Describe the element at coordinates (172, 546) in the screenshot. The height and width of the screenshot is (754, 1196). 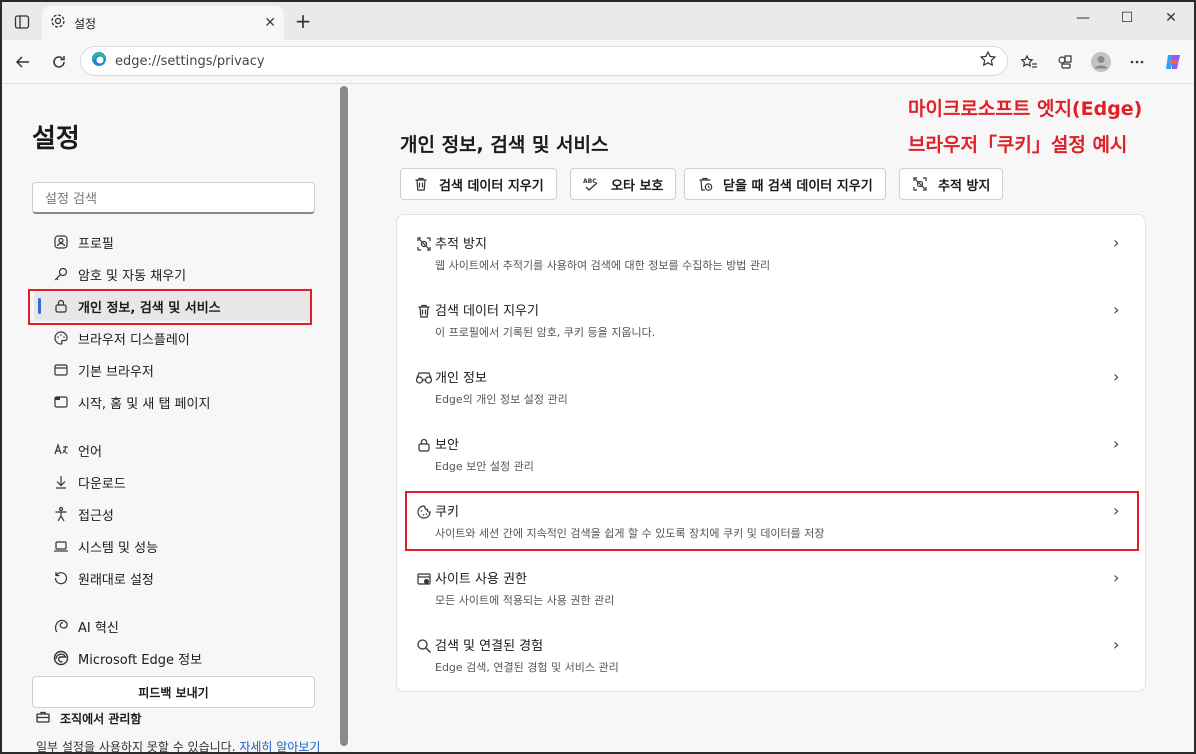
I see `sidebar-item-system: 시스템 및 성능` at that location.